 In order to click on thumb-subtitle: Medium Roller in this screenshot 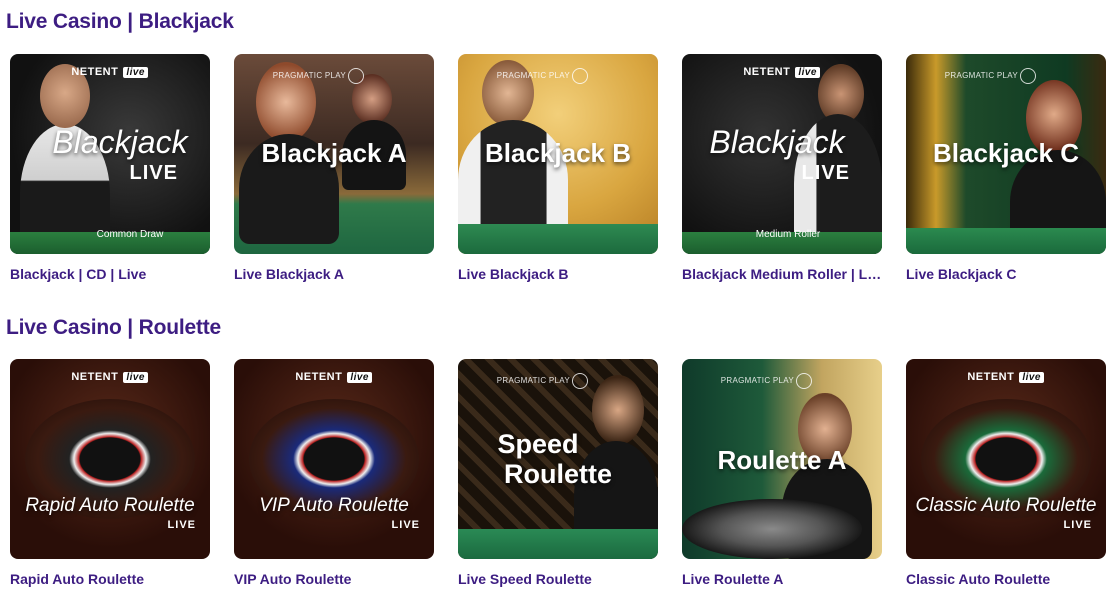, I will do `click(788, 234)`.